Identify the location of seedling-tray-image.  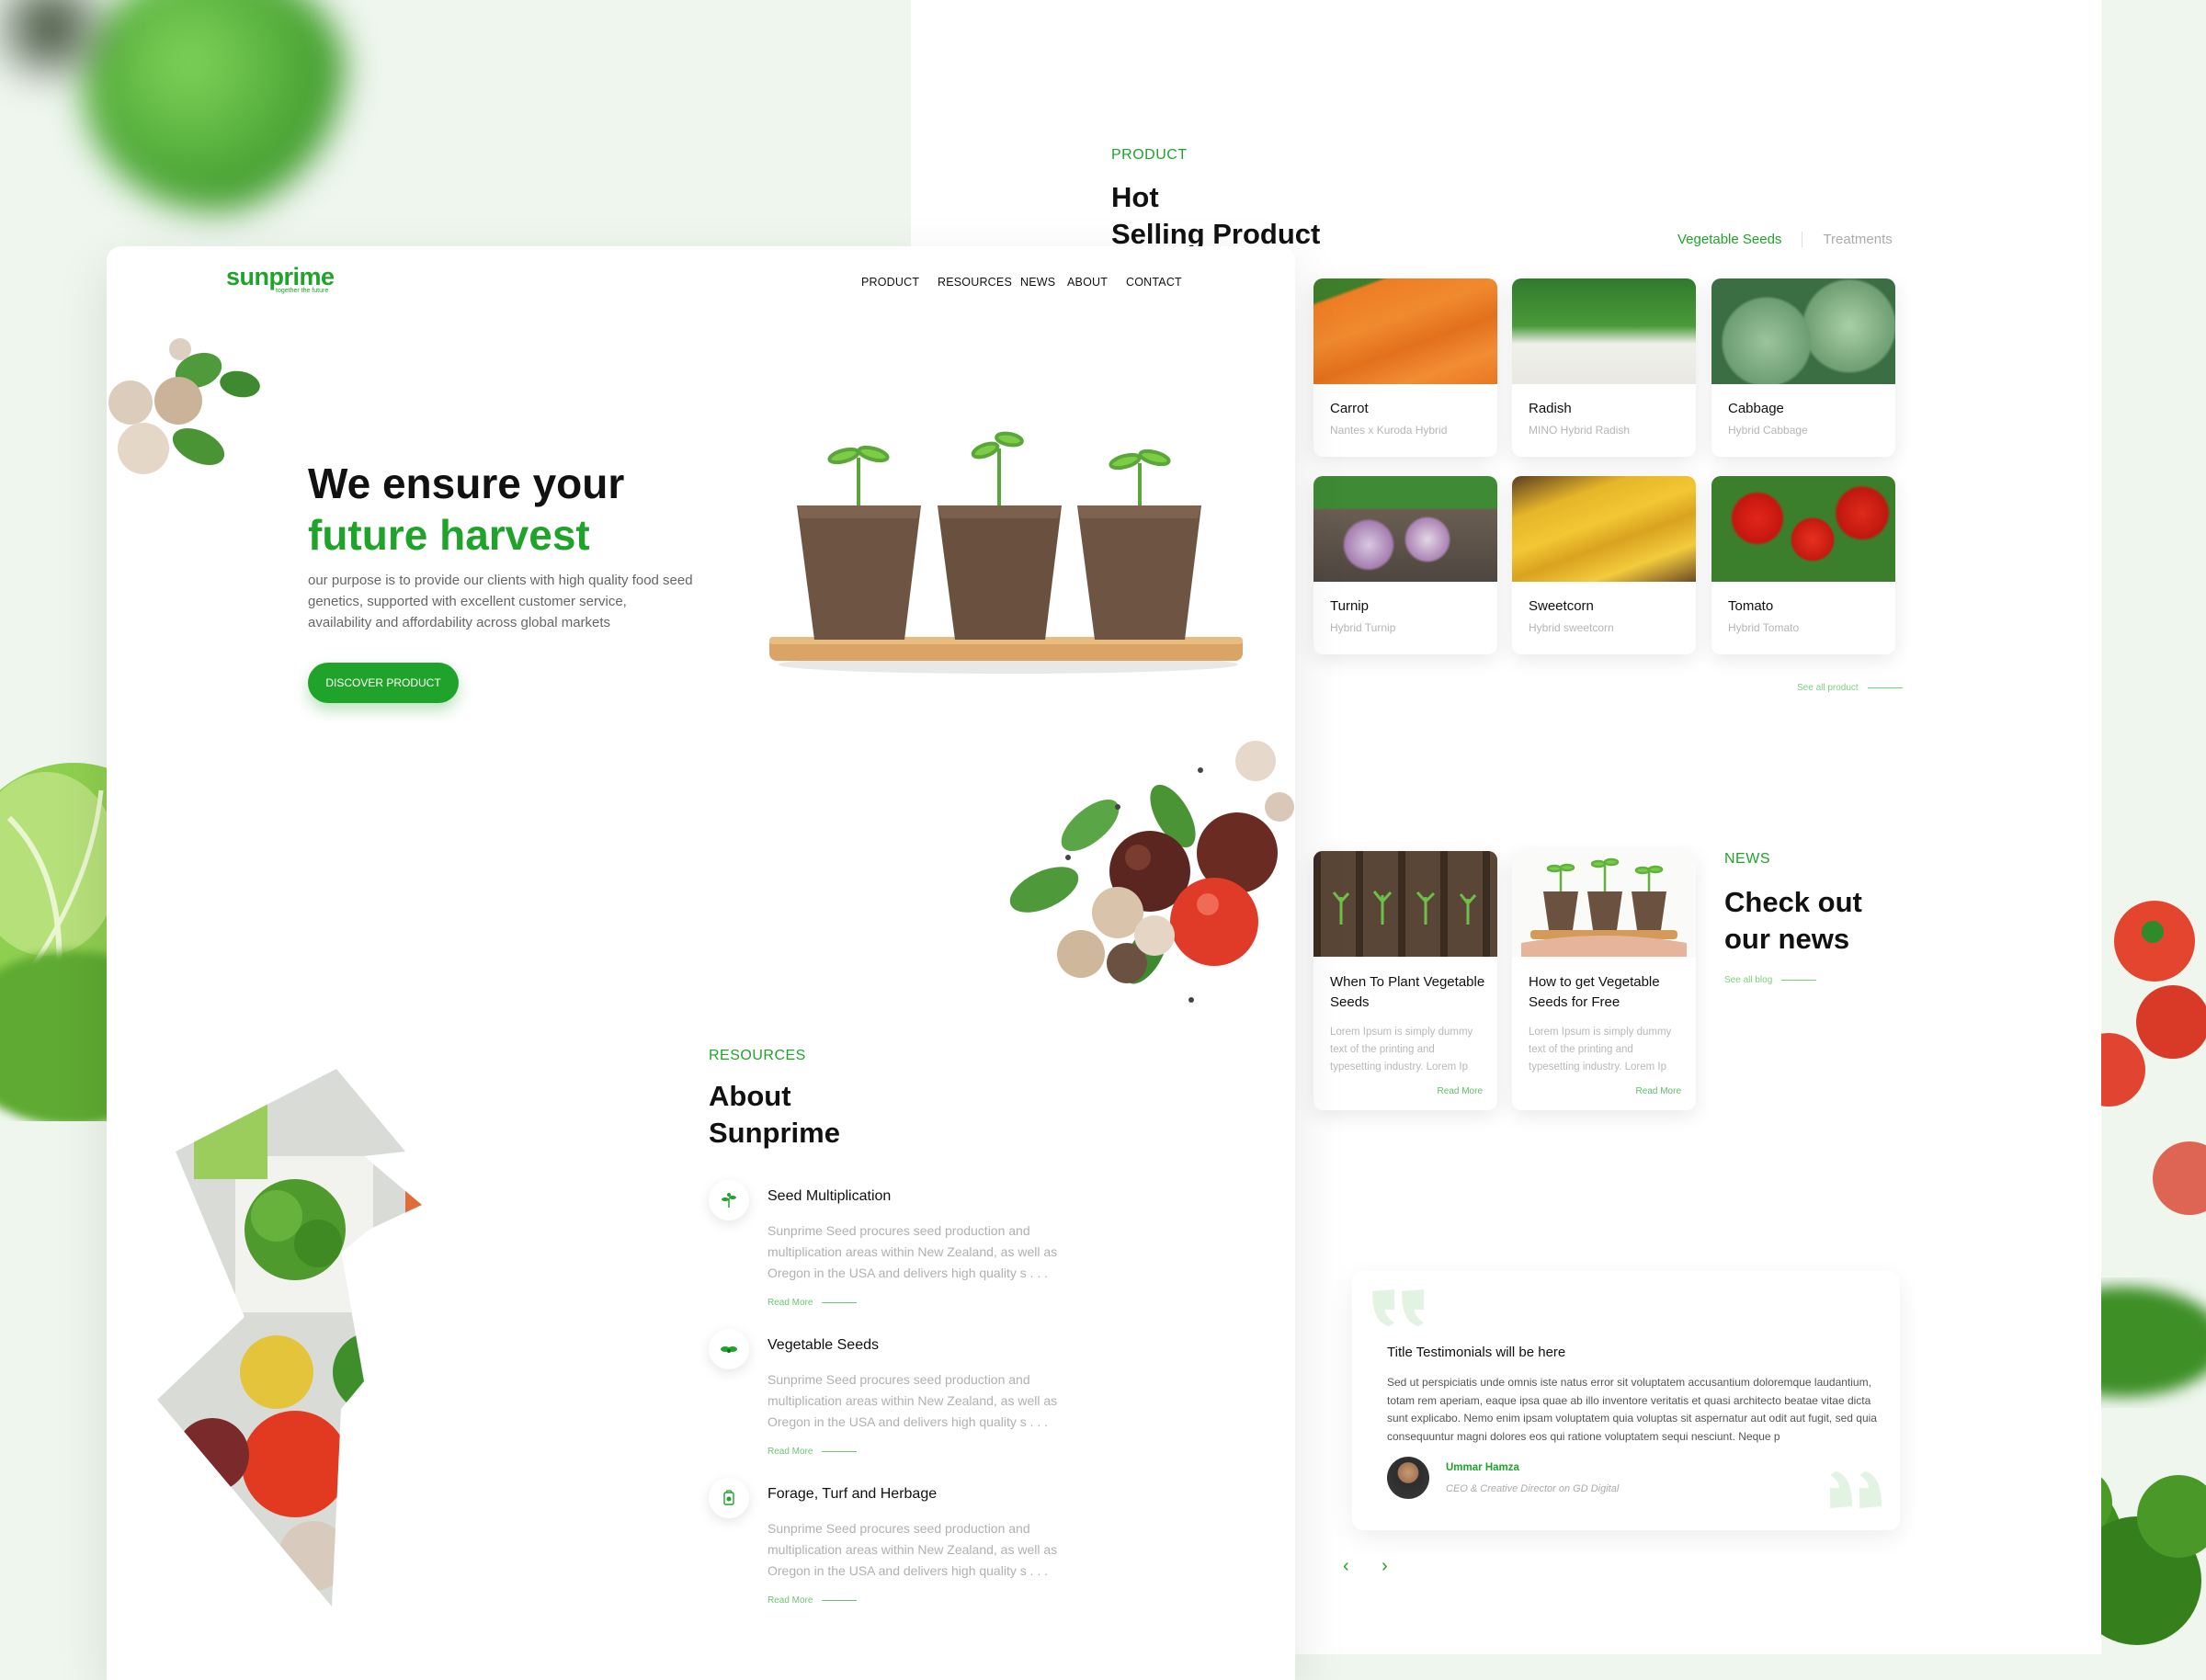
(1405, 904).